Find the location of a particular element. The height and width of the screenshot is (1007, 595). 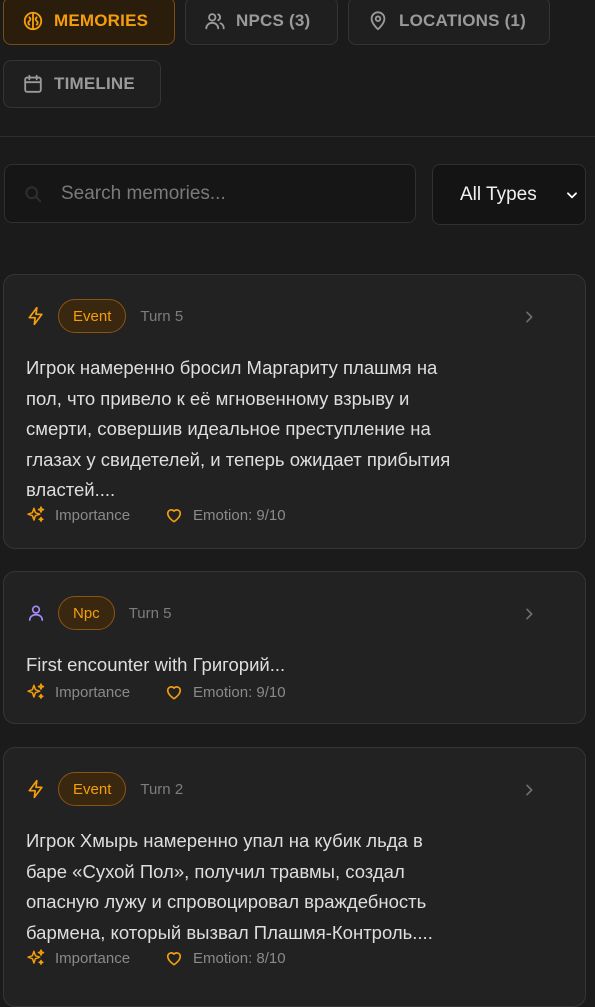

memory-card-header: Event Turn 5 is located at coordinates (104, 316).